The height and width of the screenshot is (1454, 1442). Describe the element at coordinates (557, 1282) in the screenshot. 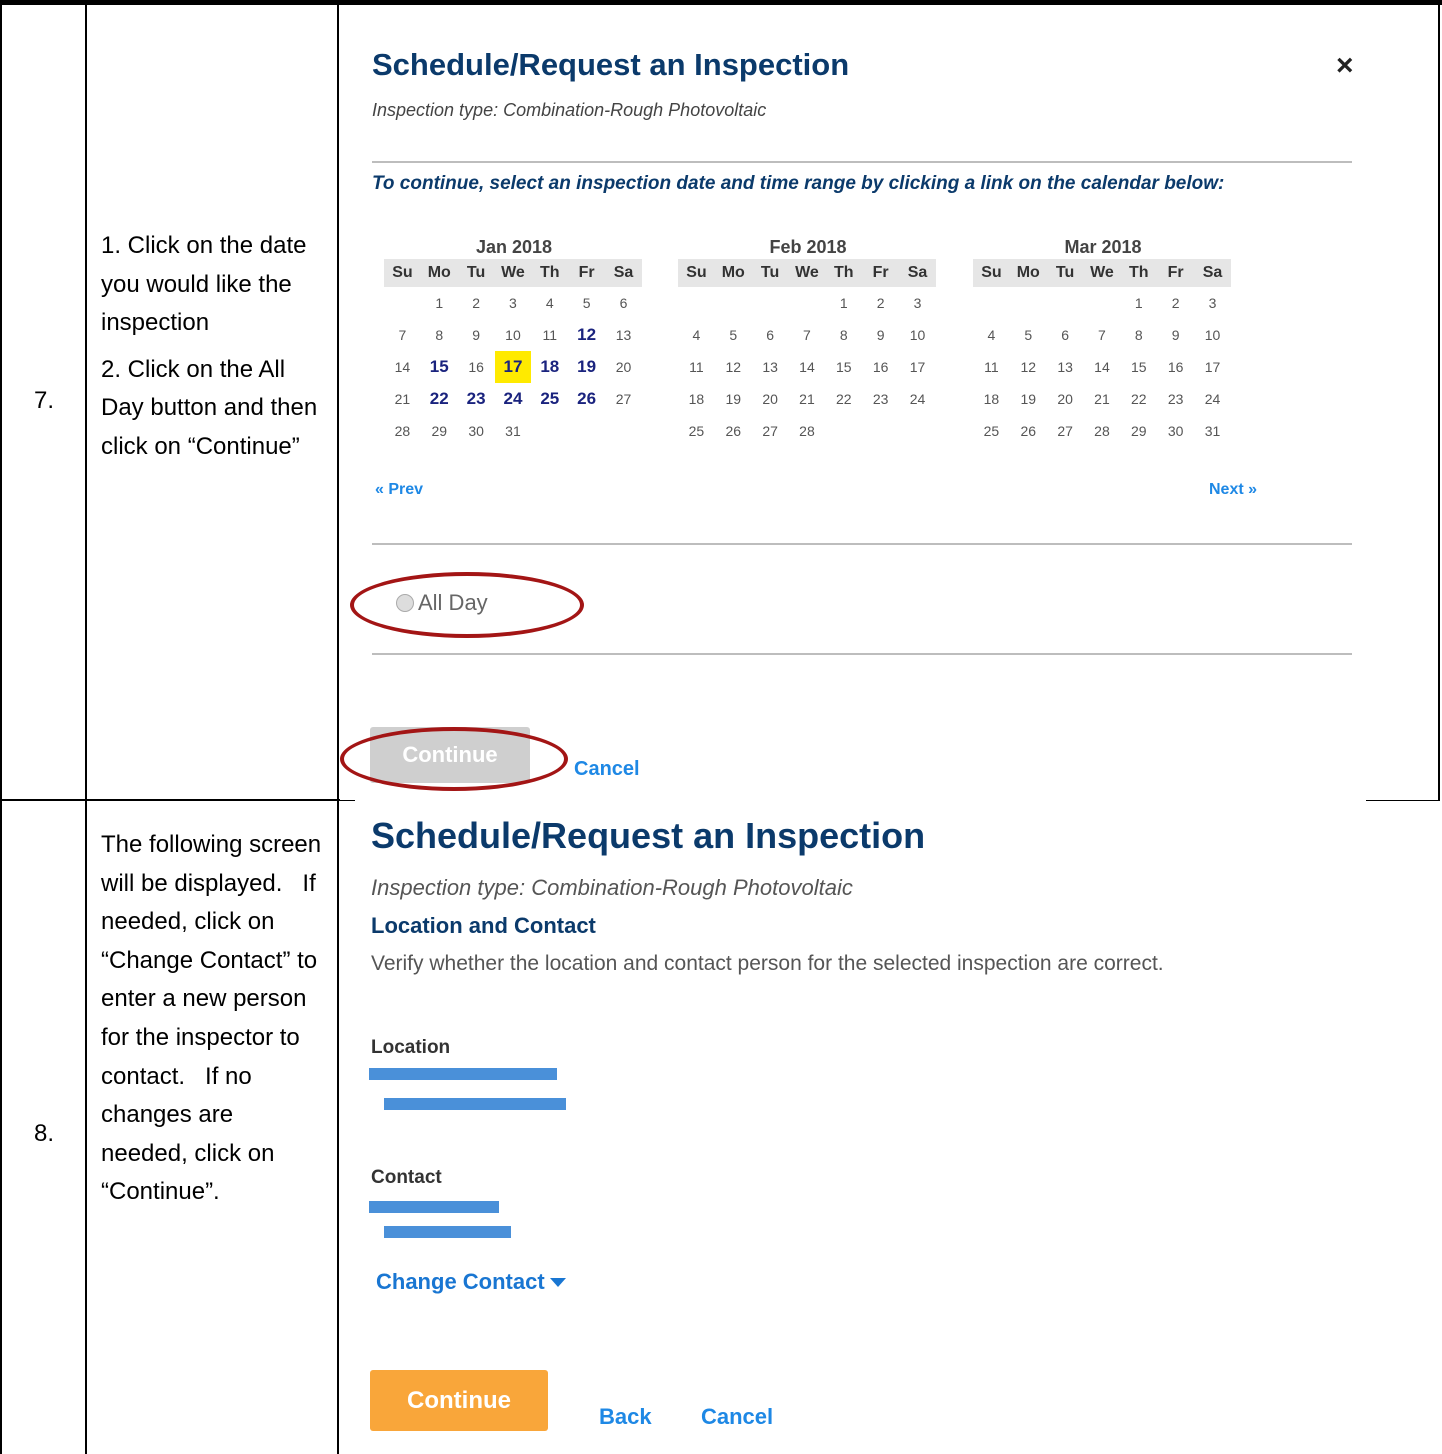

I see `caret-down-icon` at that location.